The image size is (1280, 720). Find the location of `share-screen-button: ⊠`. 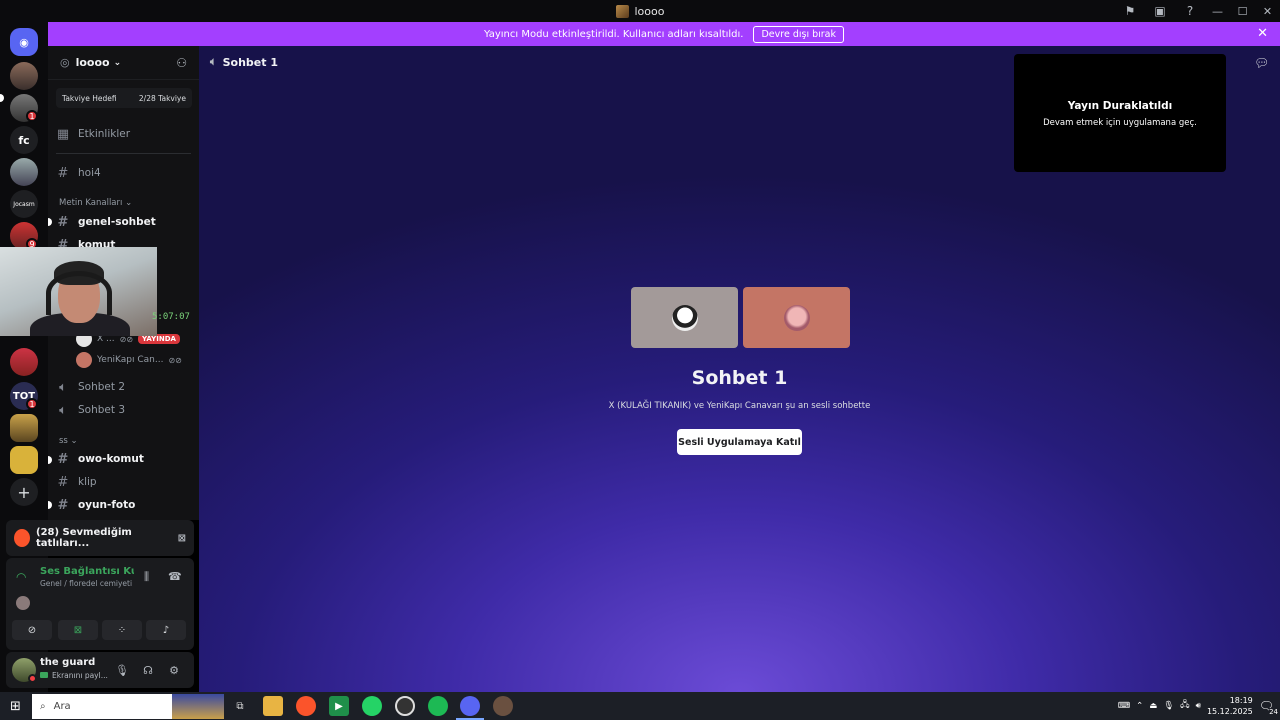

share-screen-button: ⊠ is located at coordinates (78, 630).